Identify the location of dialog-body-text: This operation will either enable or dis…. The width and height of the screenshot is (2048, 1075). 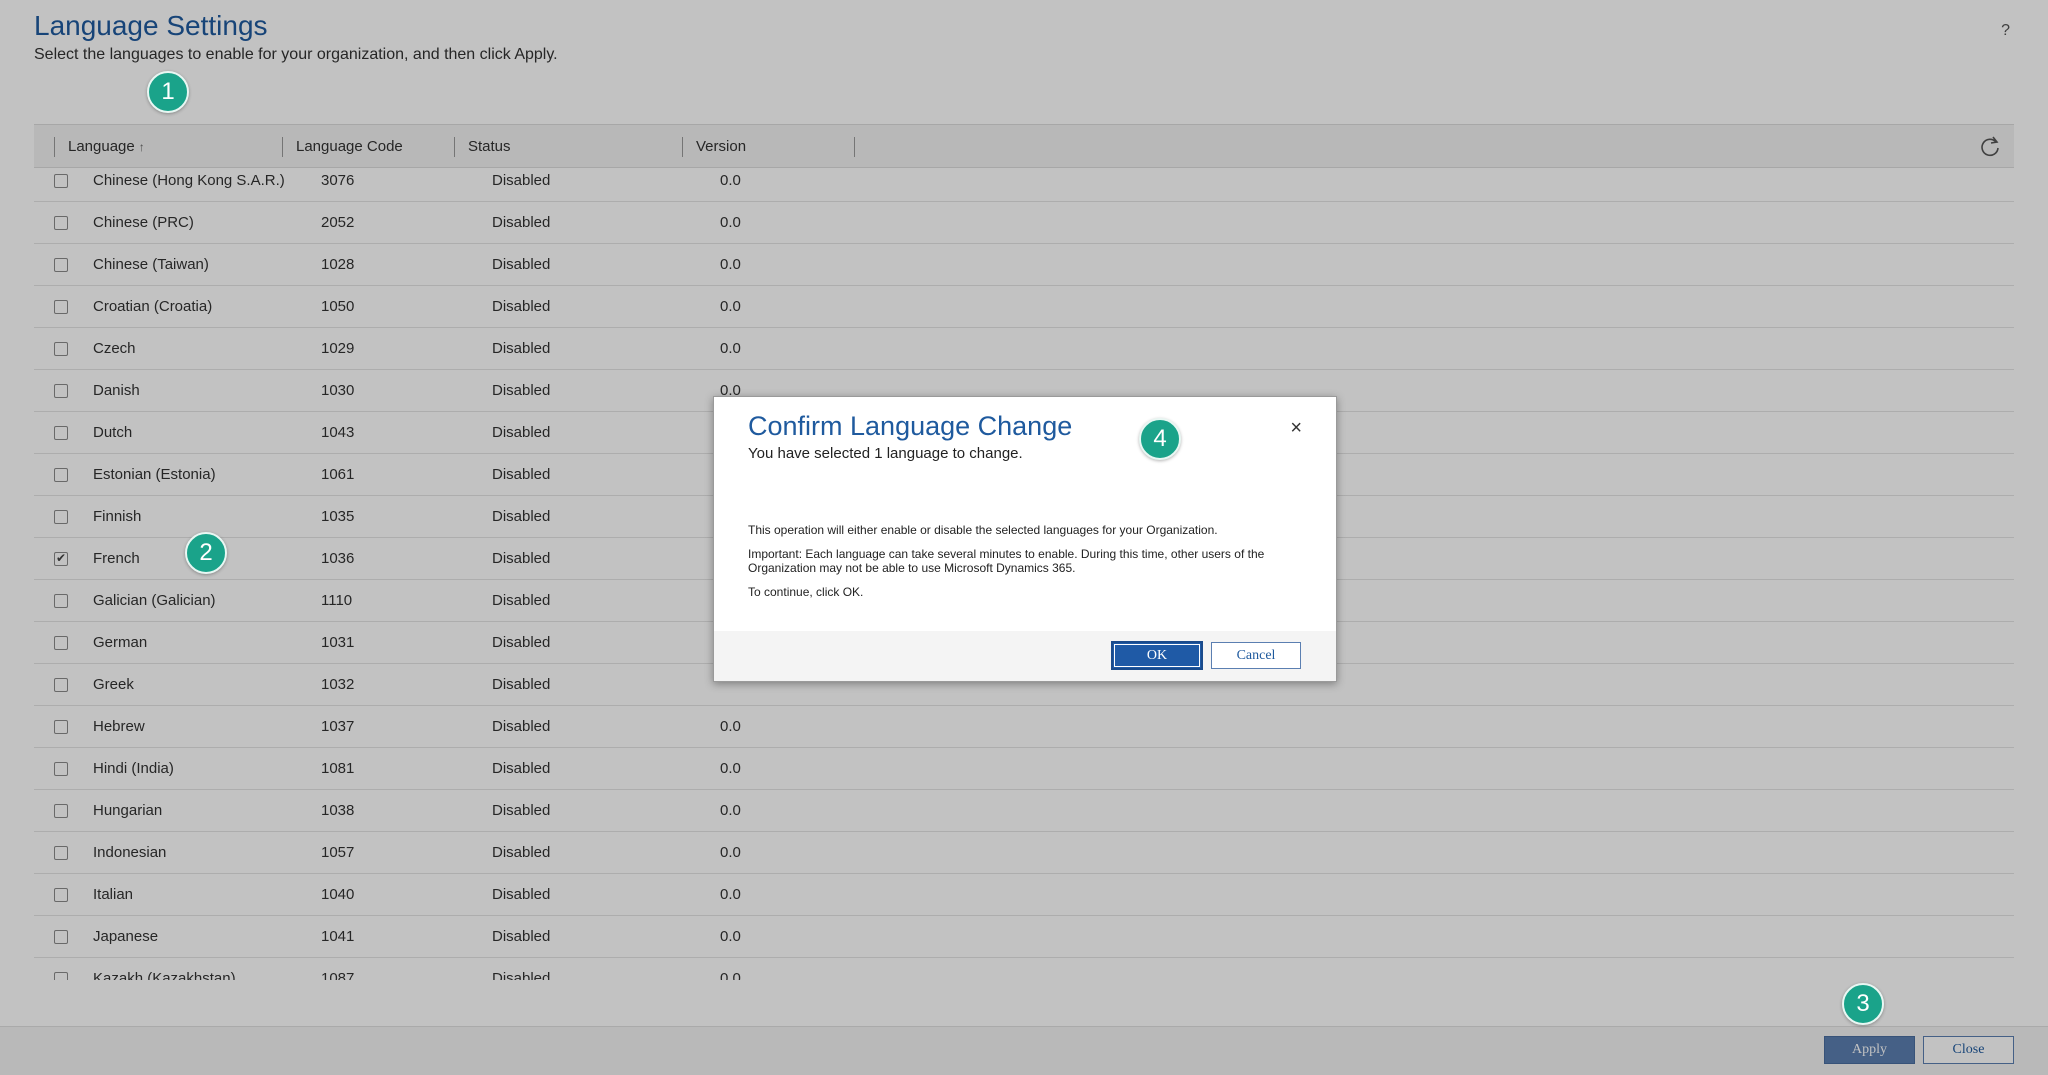
(983, 530).